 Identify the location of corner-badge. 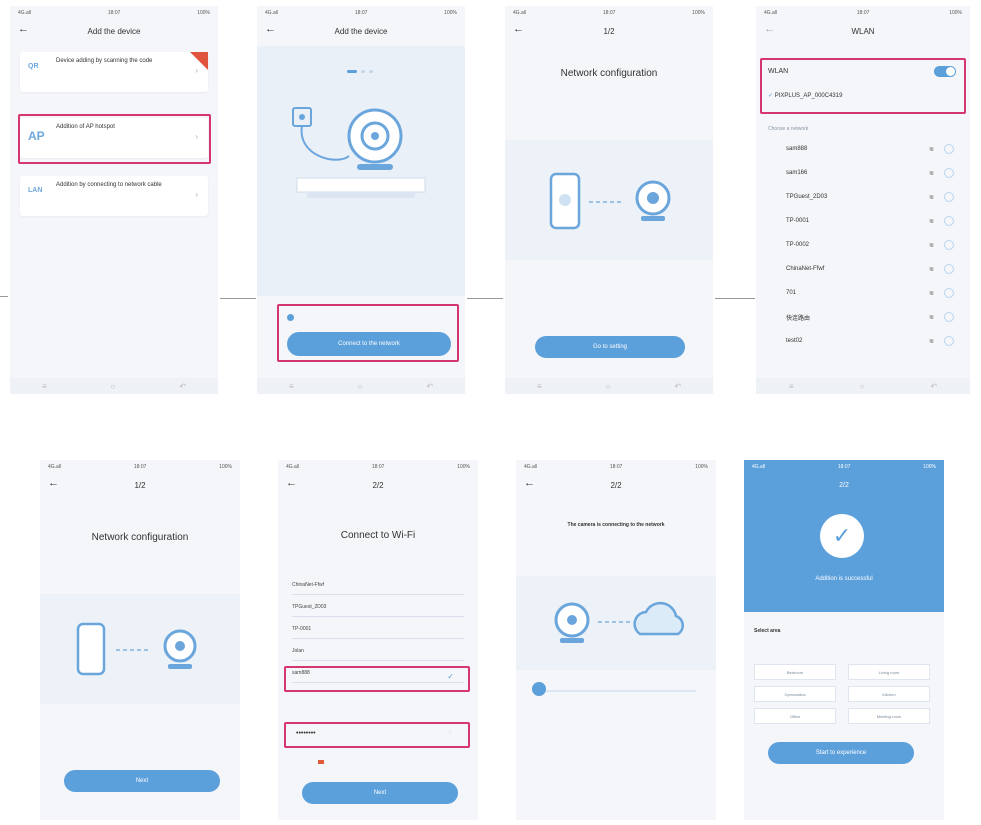
(199, 61).